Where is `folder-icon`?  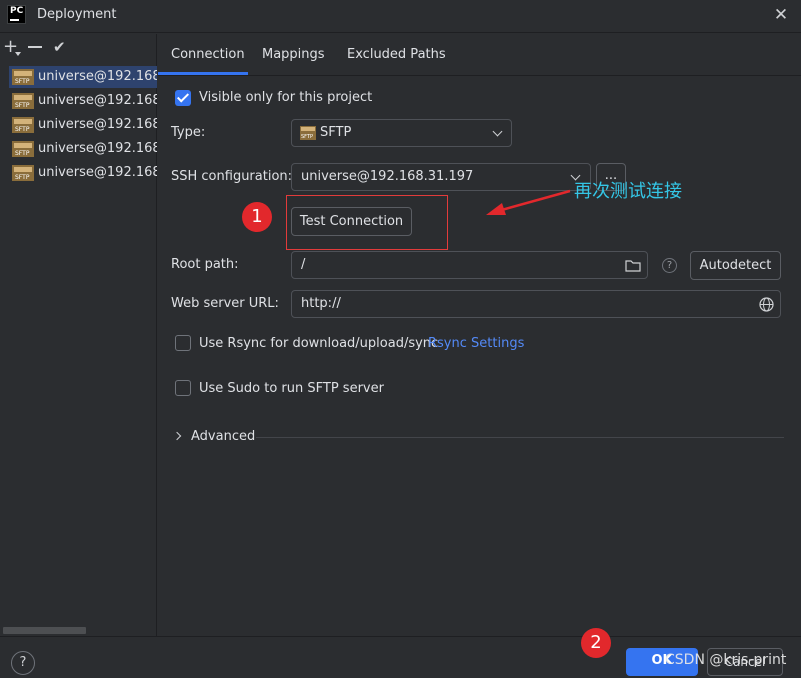 folder-icon is located at coordinates (633, 265).